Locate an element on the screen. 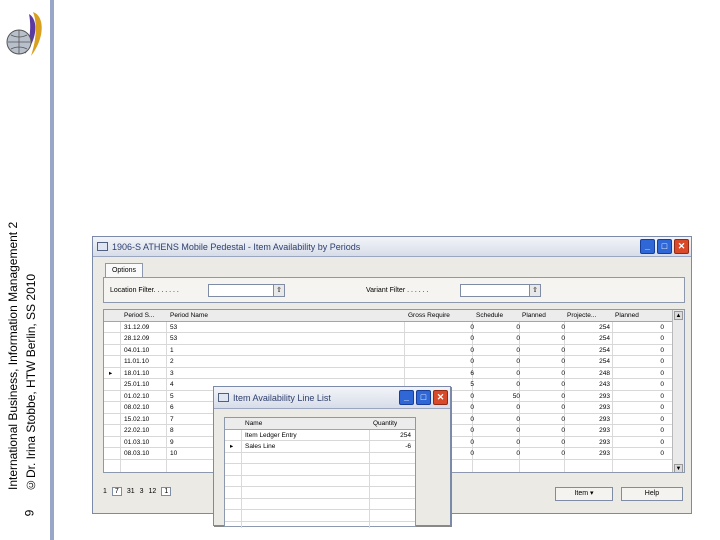 This screenshot has height=540, width=720. cell-period-start: 25.01.10 is located at coordinates (137, 384).